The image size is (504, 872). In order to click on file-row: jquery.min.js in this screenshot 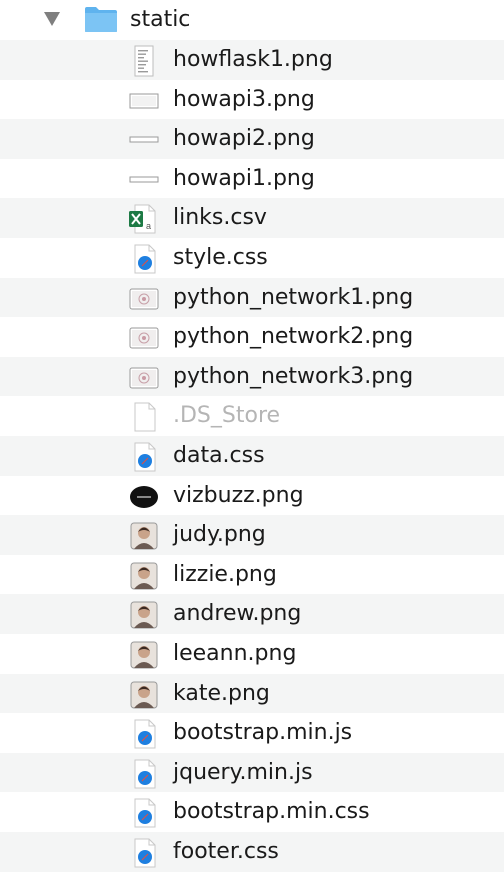, I will do `click(252, 772)`.